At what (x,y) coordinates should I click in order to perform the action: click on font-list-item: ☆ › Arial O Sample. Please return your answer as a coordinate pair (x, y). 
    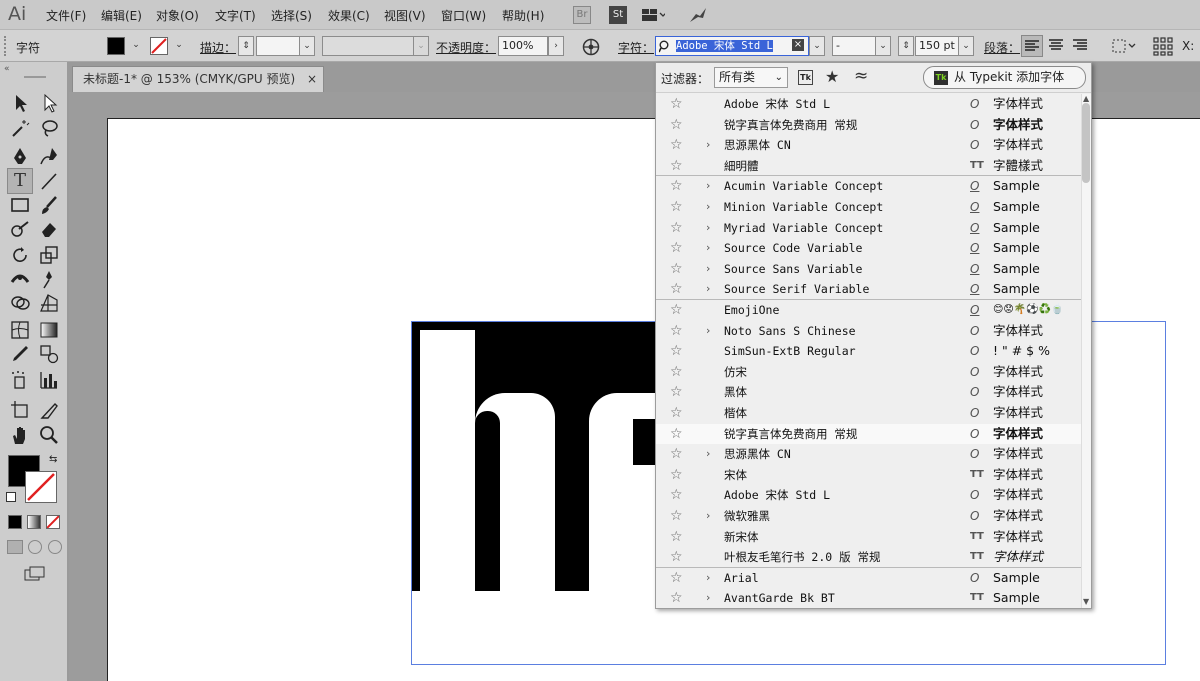
    Looking at the image, I should click on (868, 578).